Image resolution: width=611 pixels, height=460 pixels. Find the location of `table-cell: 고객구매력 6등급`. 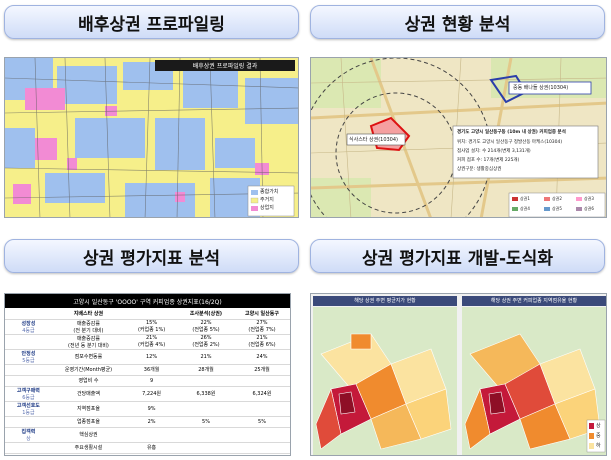

table-cell: 고객구매력 6등급 is located at coordinates (28, 394).